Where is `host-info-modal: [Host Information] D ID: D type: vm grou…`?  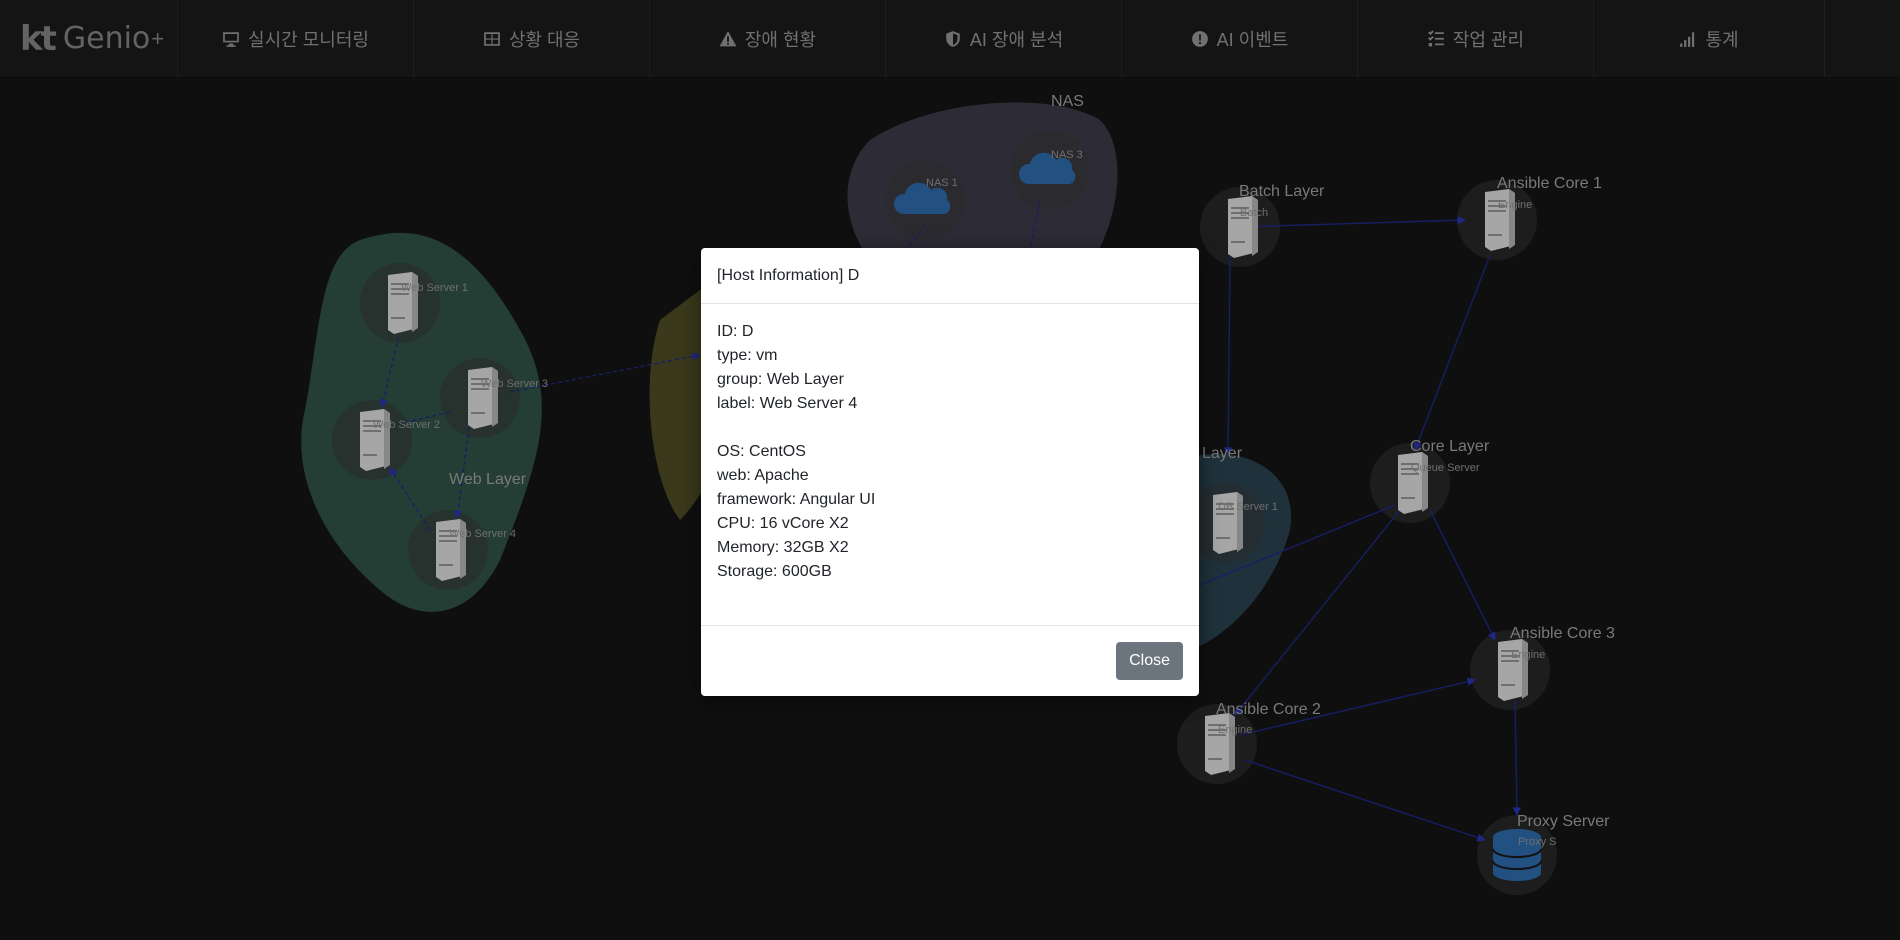
host-info-modal: [Host Information] D ID: D type: vm grou… is located at coordinates (950, 472).